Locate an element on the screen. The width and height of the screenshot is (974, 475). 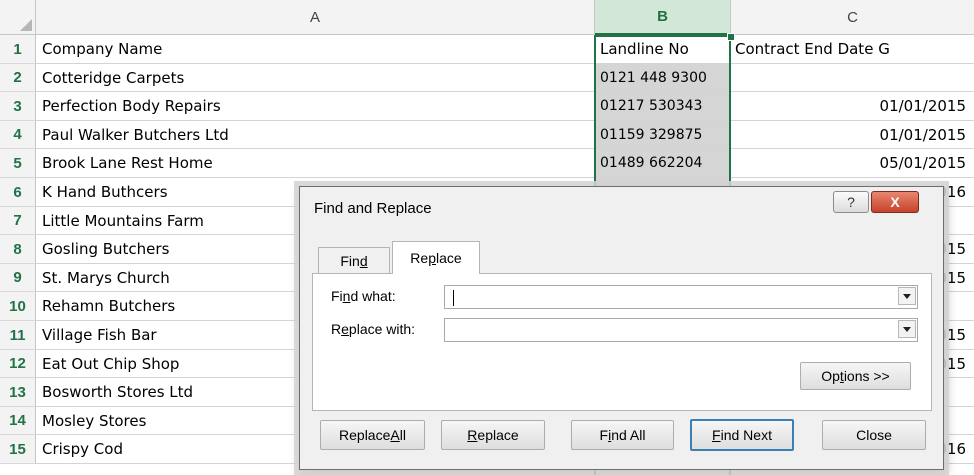
close-window-button: X is located at coordinates (895, 202).